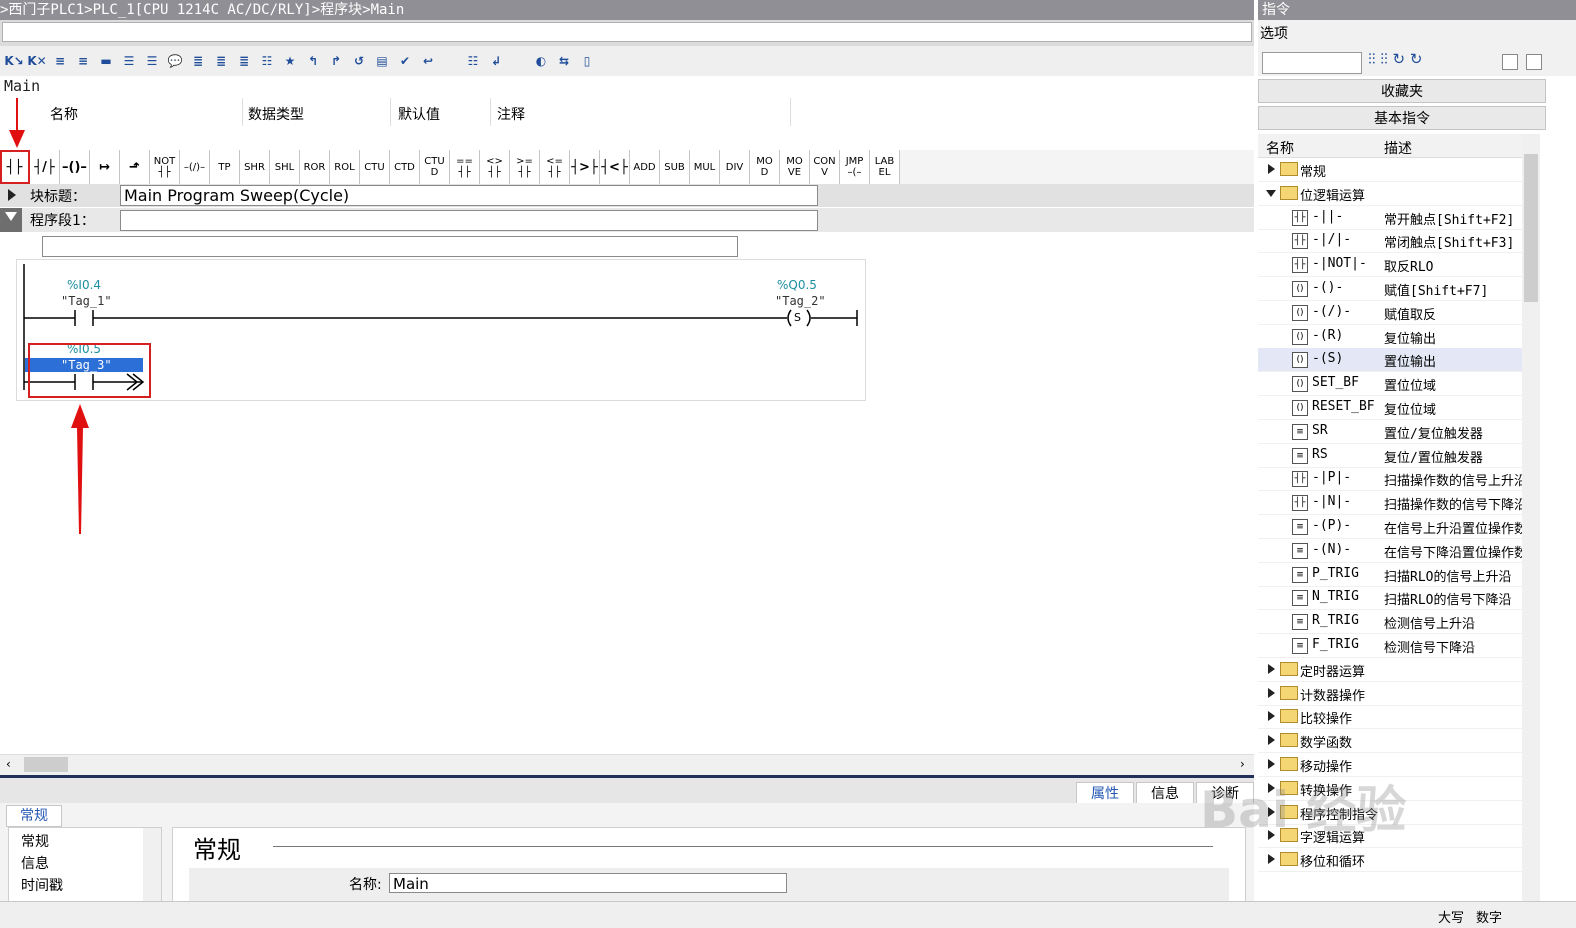 This screenshot has width=1576, height=928. What do you see at coordinates (1531, 517) in the screenshot?
I see `instruction-tree-scrollbar` at bounding box center [1531, 517].